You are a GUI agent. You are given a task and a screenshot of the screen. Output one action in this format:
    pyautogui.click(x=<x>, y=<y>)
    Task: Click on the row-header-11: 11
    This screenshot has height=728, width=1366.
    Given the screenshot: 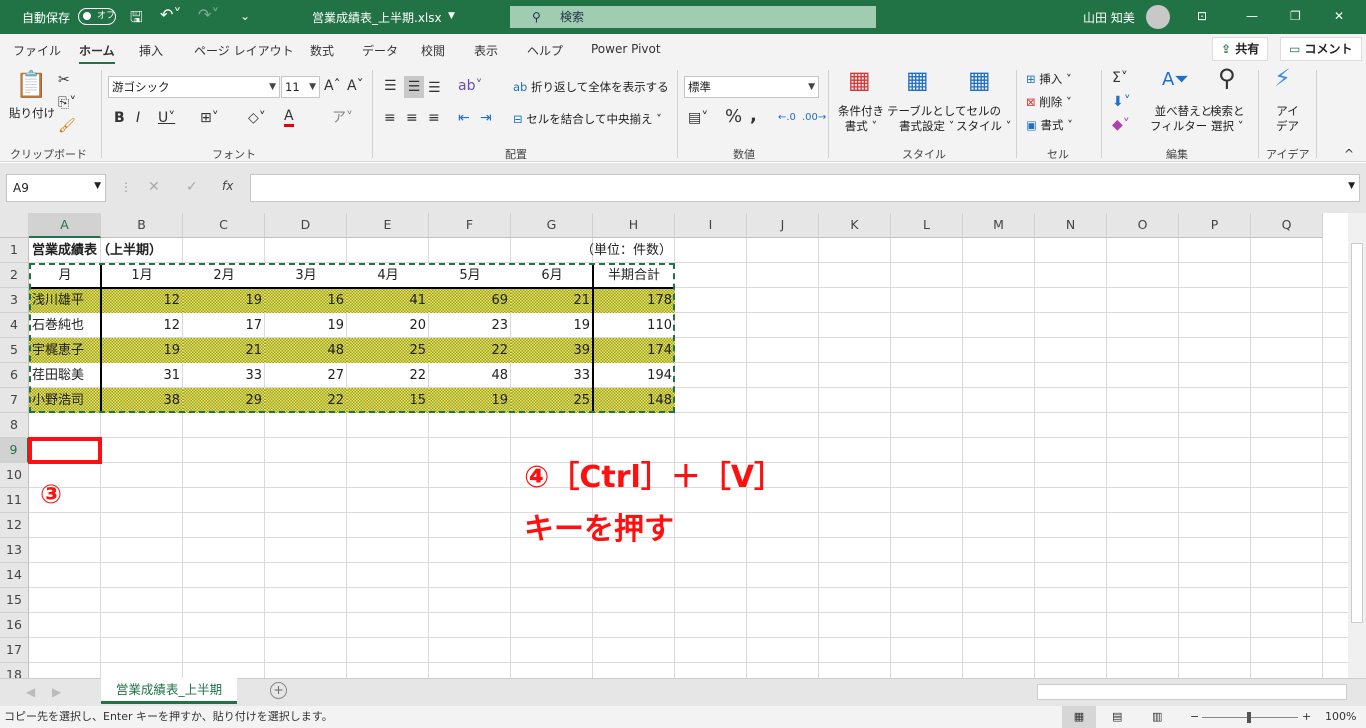 What is the action you would take?
    pyautogui.click(x=14, y=500)
    